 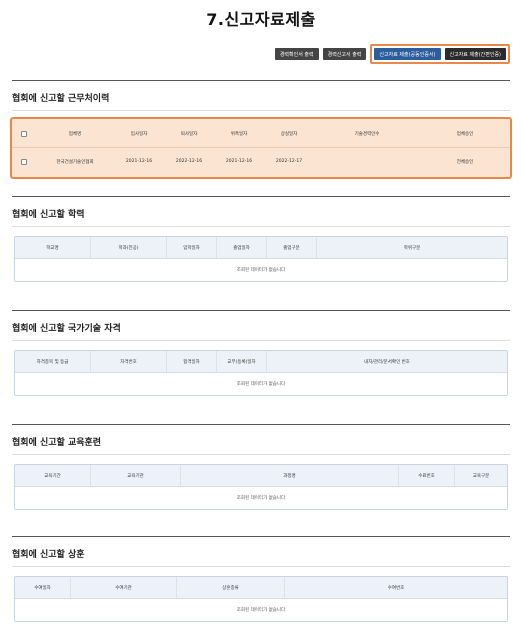 I want to click on column-header: 교육기간, so click(x=53, y=475).